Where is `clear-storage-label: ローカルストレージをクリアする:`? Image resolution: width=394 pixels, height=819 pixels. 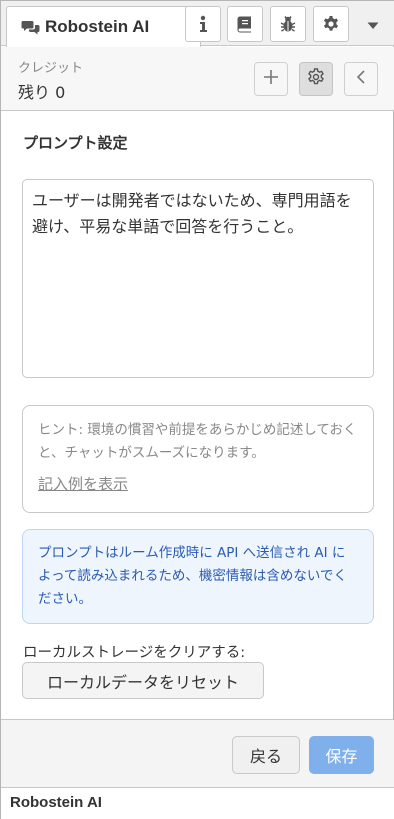
clear-storage-label: ローカルストレージをクリアする: is located at coordinates (134, 653).